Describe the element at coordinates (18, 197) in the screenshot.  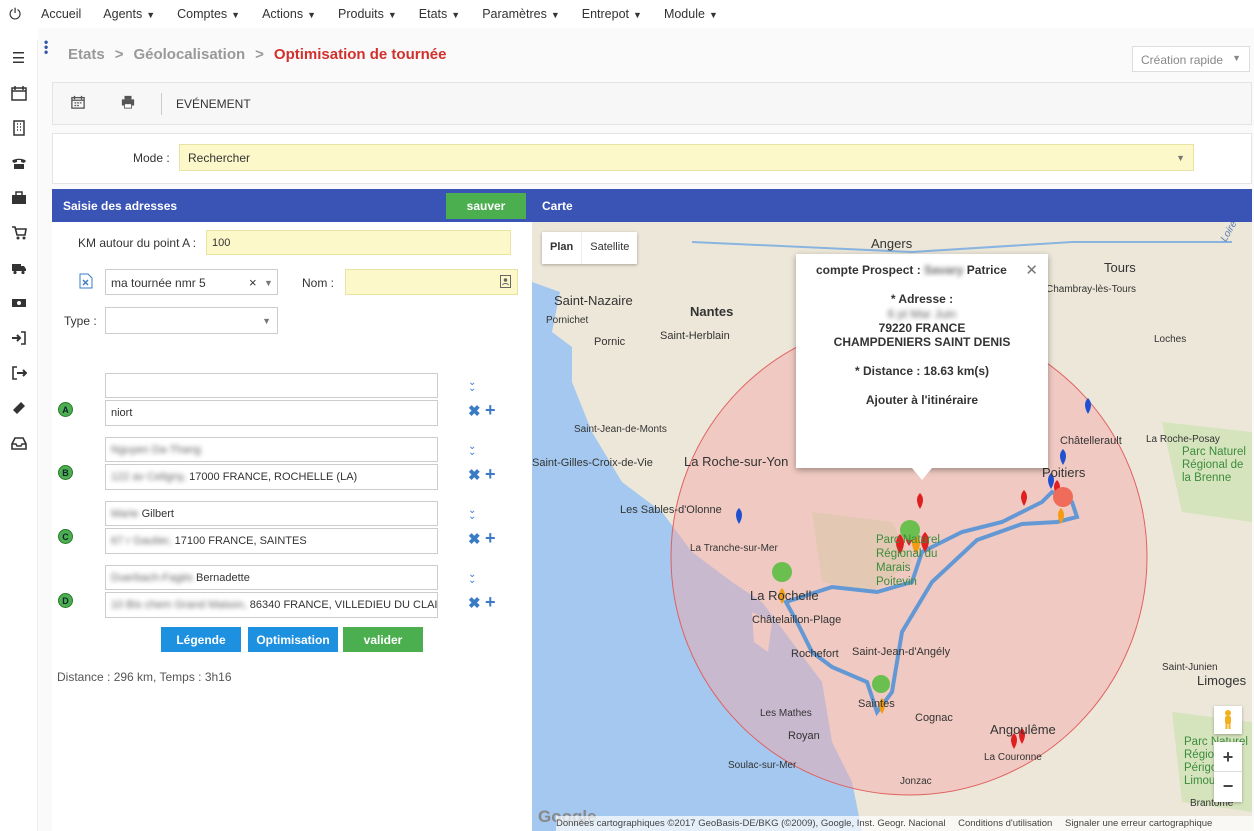
I see `briefcase-icon` at that location.